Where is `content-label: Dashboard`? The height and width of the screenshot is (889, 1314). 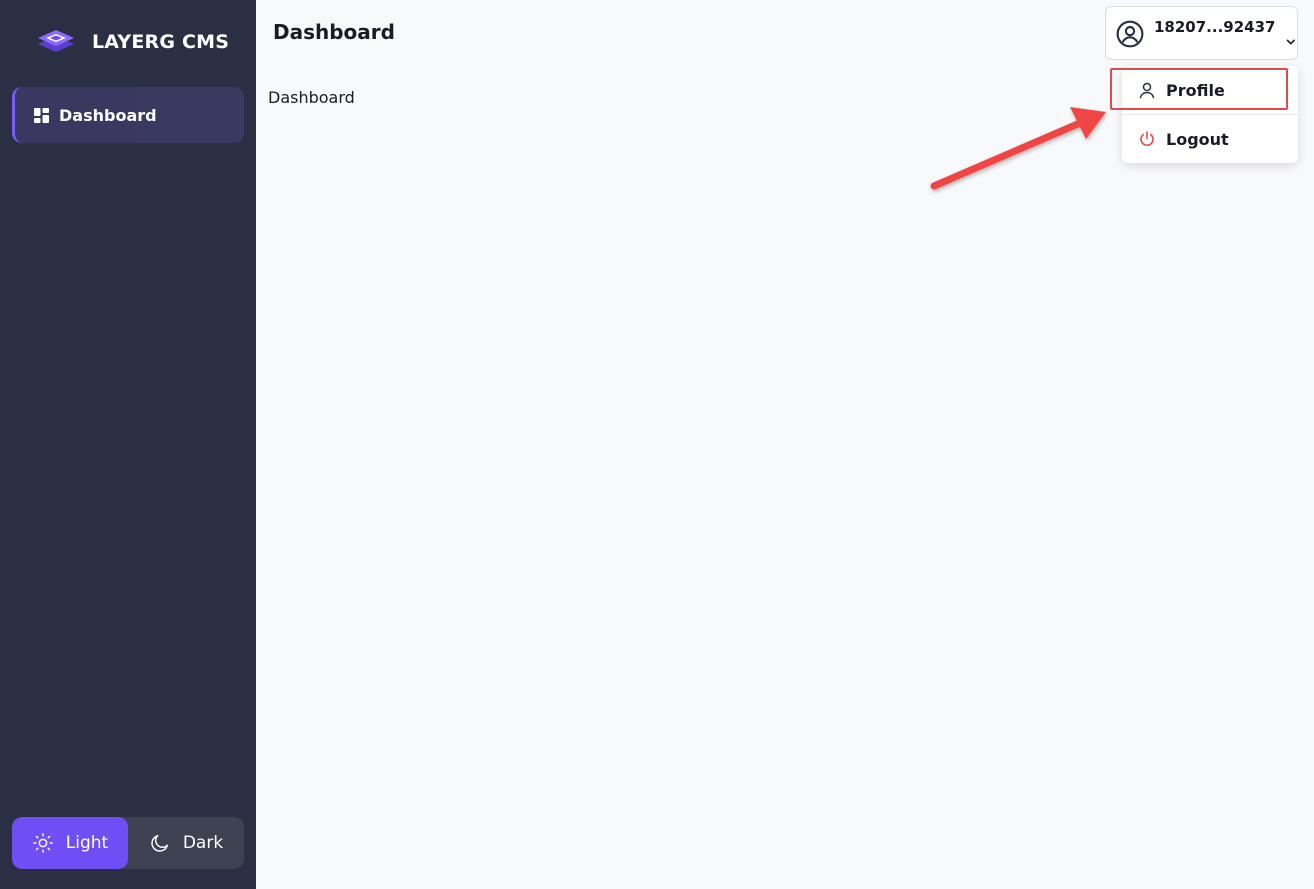 content-label: Dashboard is located at coordinates (311, 97).